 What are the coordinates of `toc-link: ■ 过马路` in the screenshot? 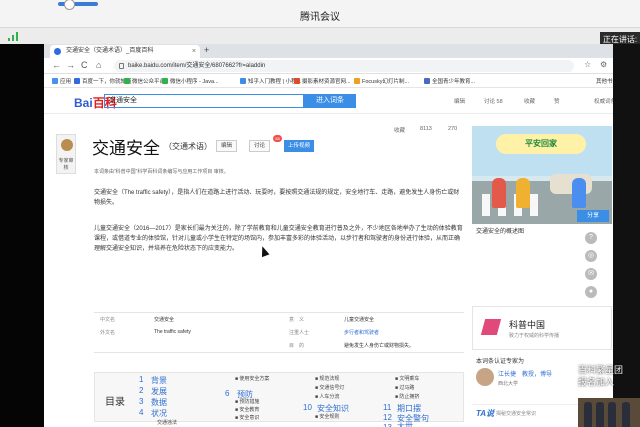 It's located at (404, 387).